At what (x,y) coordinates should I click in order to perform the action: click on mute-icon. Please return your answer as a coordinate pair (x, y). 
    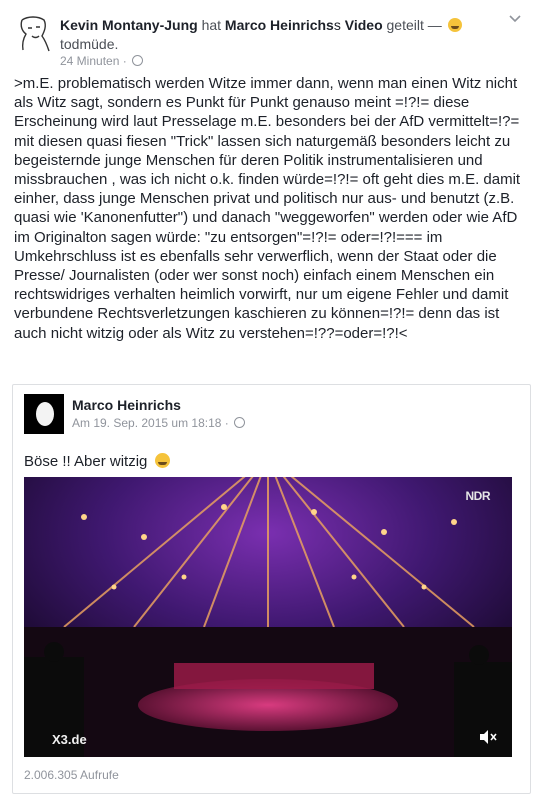
    Looking at the image, I should click on (488, 737).